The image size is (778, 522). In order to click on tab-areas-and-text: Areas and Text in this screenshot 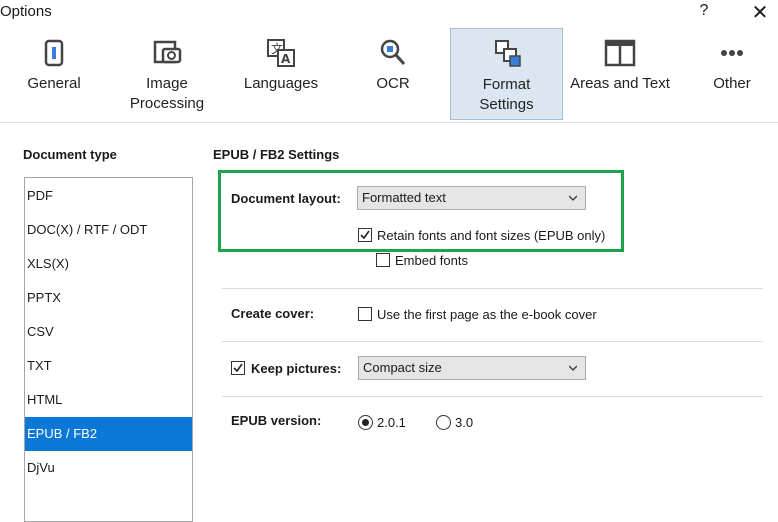, I will do `click(620, 74)`.